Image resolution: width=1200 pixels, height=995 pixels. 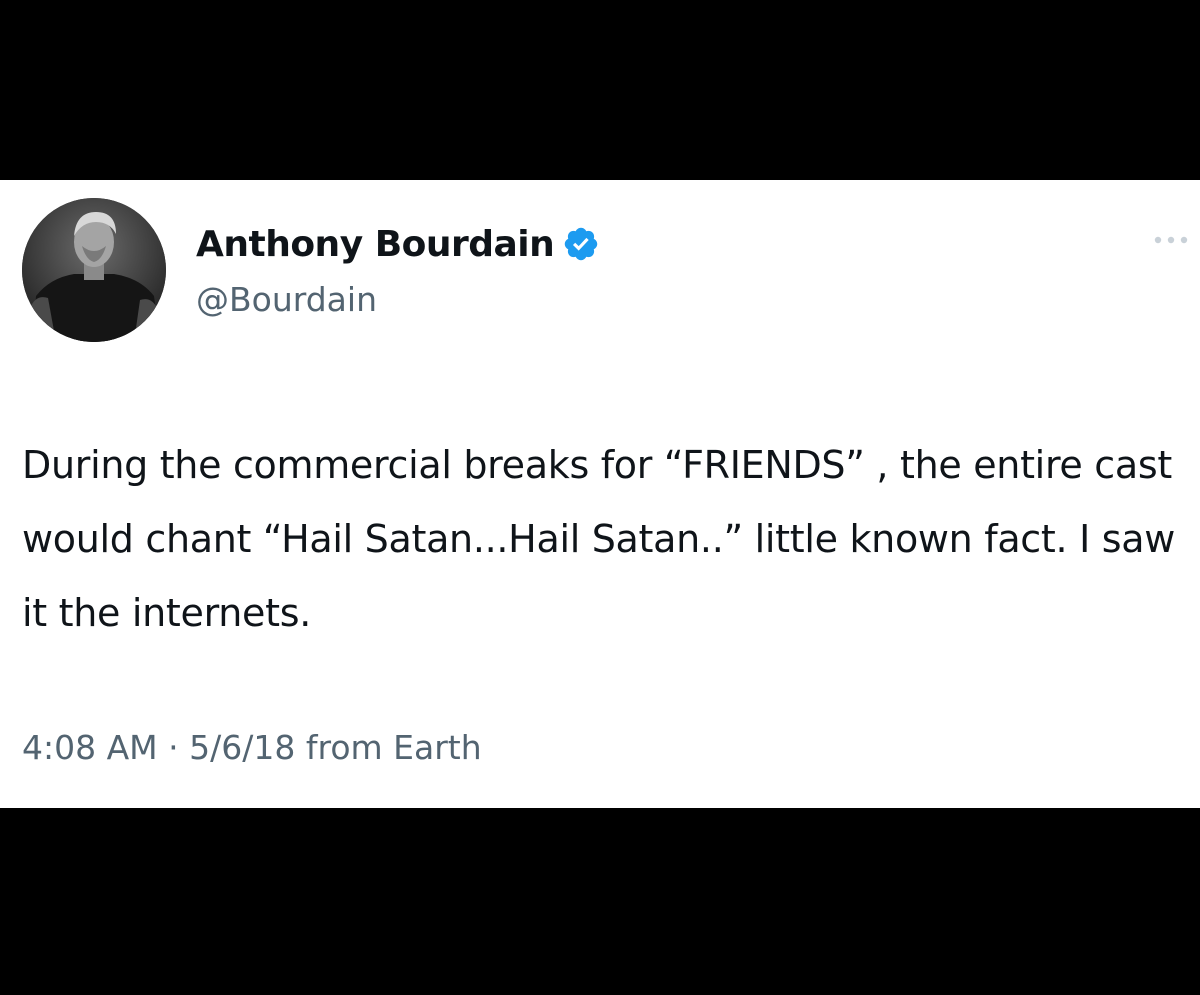 What do you see at coordinates (90, 747) in the screenshot?
I see `tweet-time: 4:08 AM` at bounding box center [90, 747].